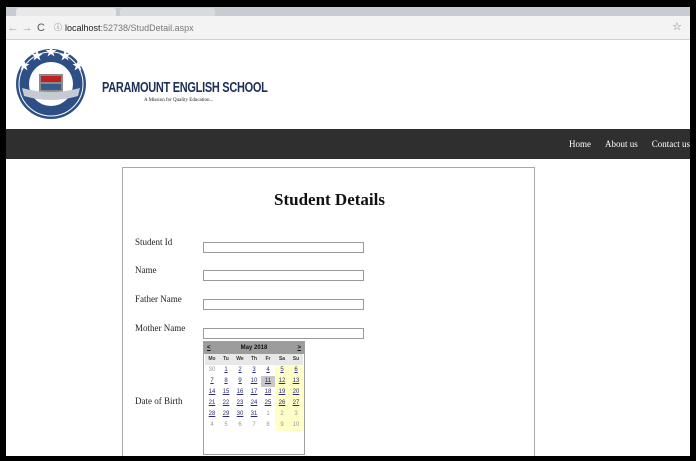  What do you see at coordinates (240, 359) in the screenshot?
I see `calendar-day-of-week: We` at bounding box center [240, 359].